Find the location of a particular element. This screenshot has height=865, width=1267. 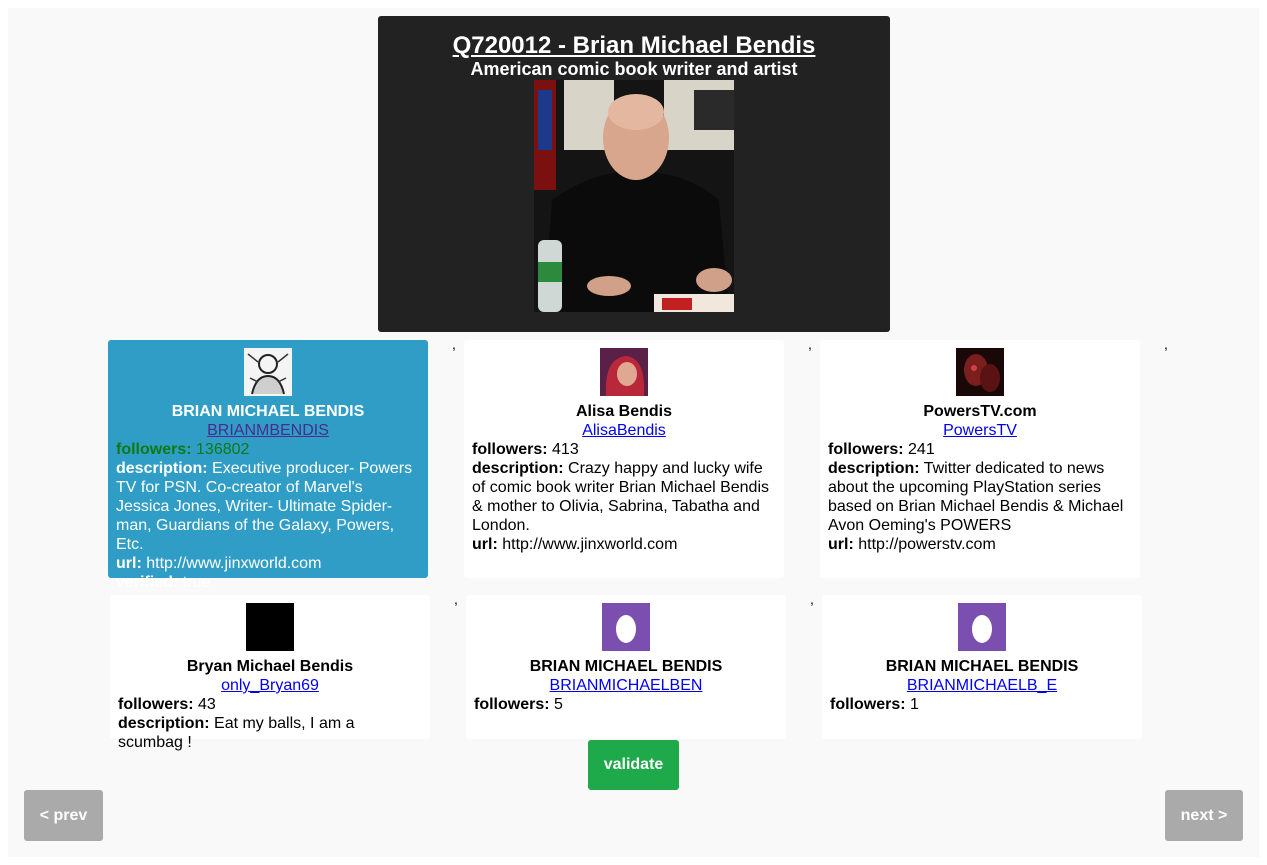

candidate-handle-link: BRIANMICHAELBEN is located at coordinates (626, 685).